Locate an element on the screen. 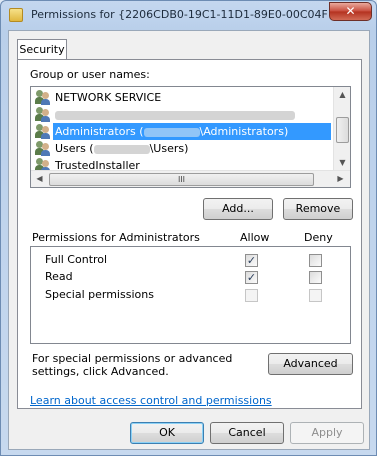 The width and height of the screenshot is (377, 456). list-item-label: NETWORK SERVICE is located at coordinates (108, 97).